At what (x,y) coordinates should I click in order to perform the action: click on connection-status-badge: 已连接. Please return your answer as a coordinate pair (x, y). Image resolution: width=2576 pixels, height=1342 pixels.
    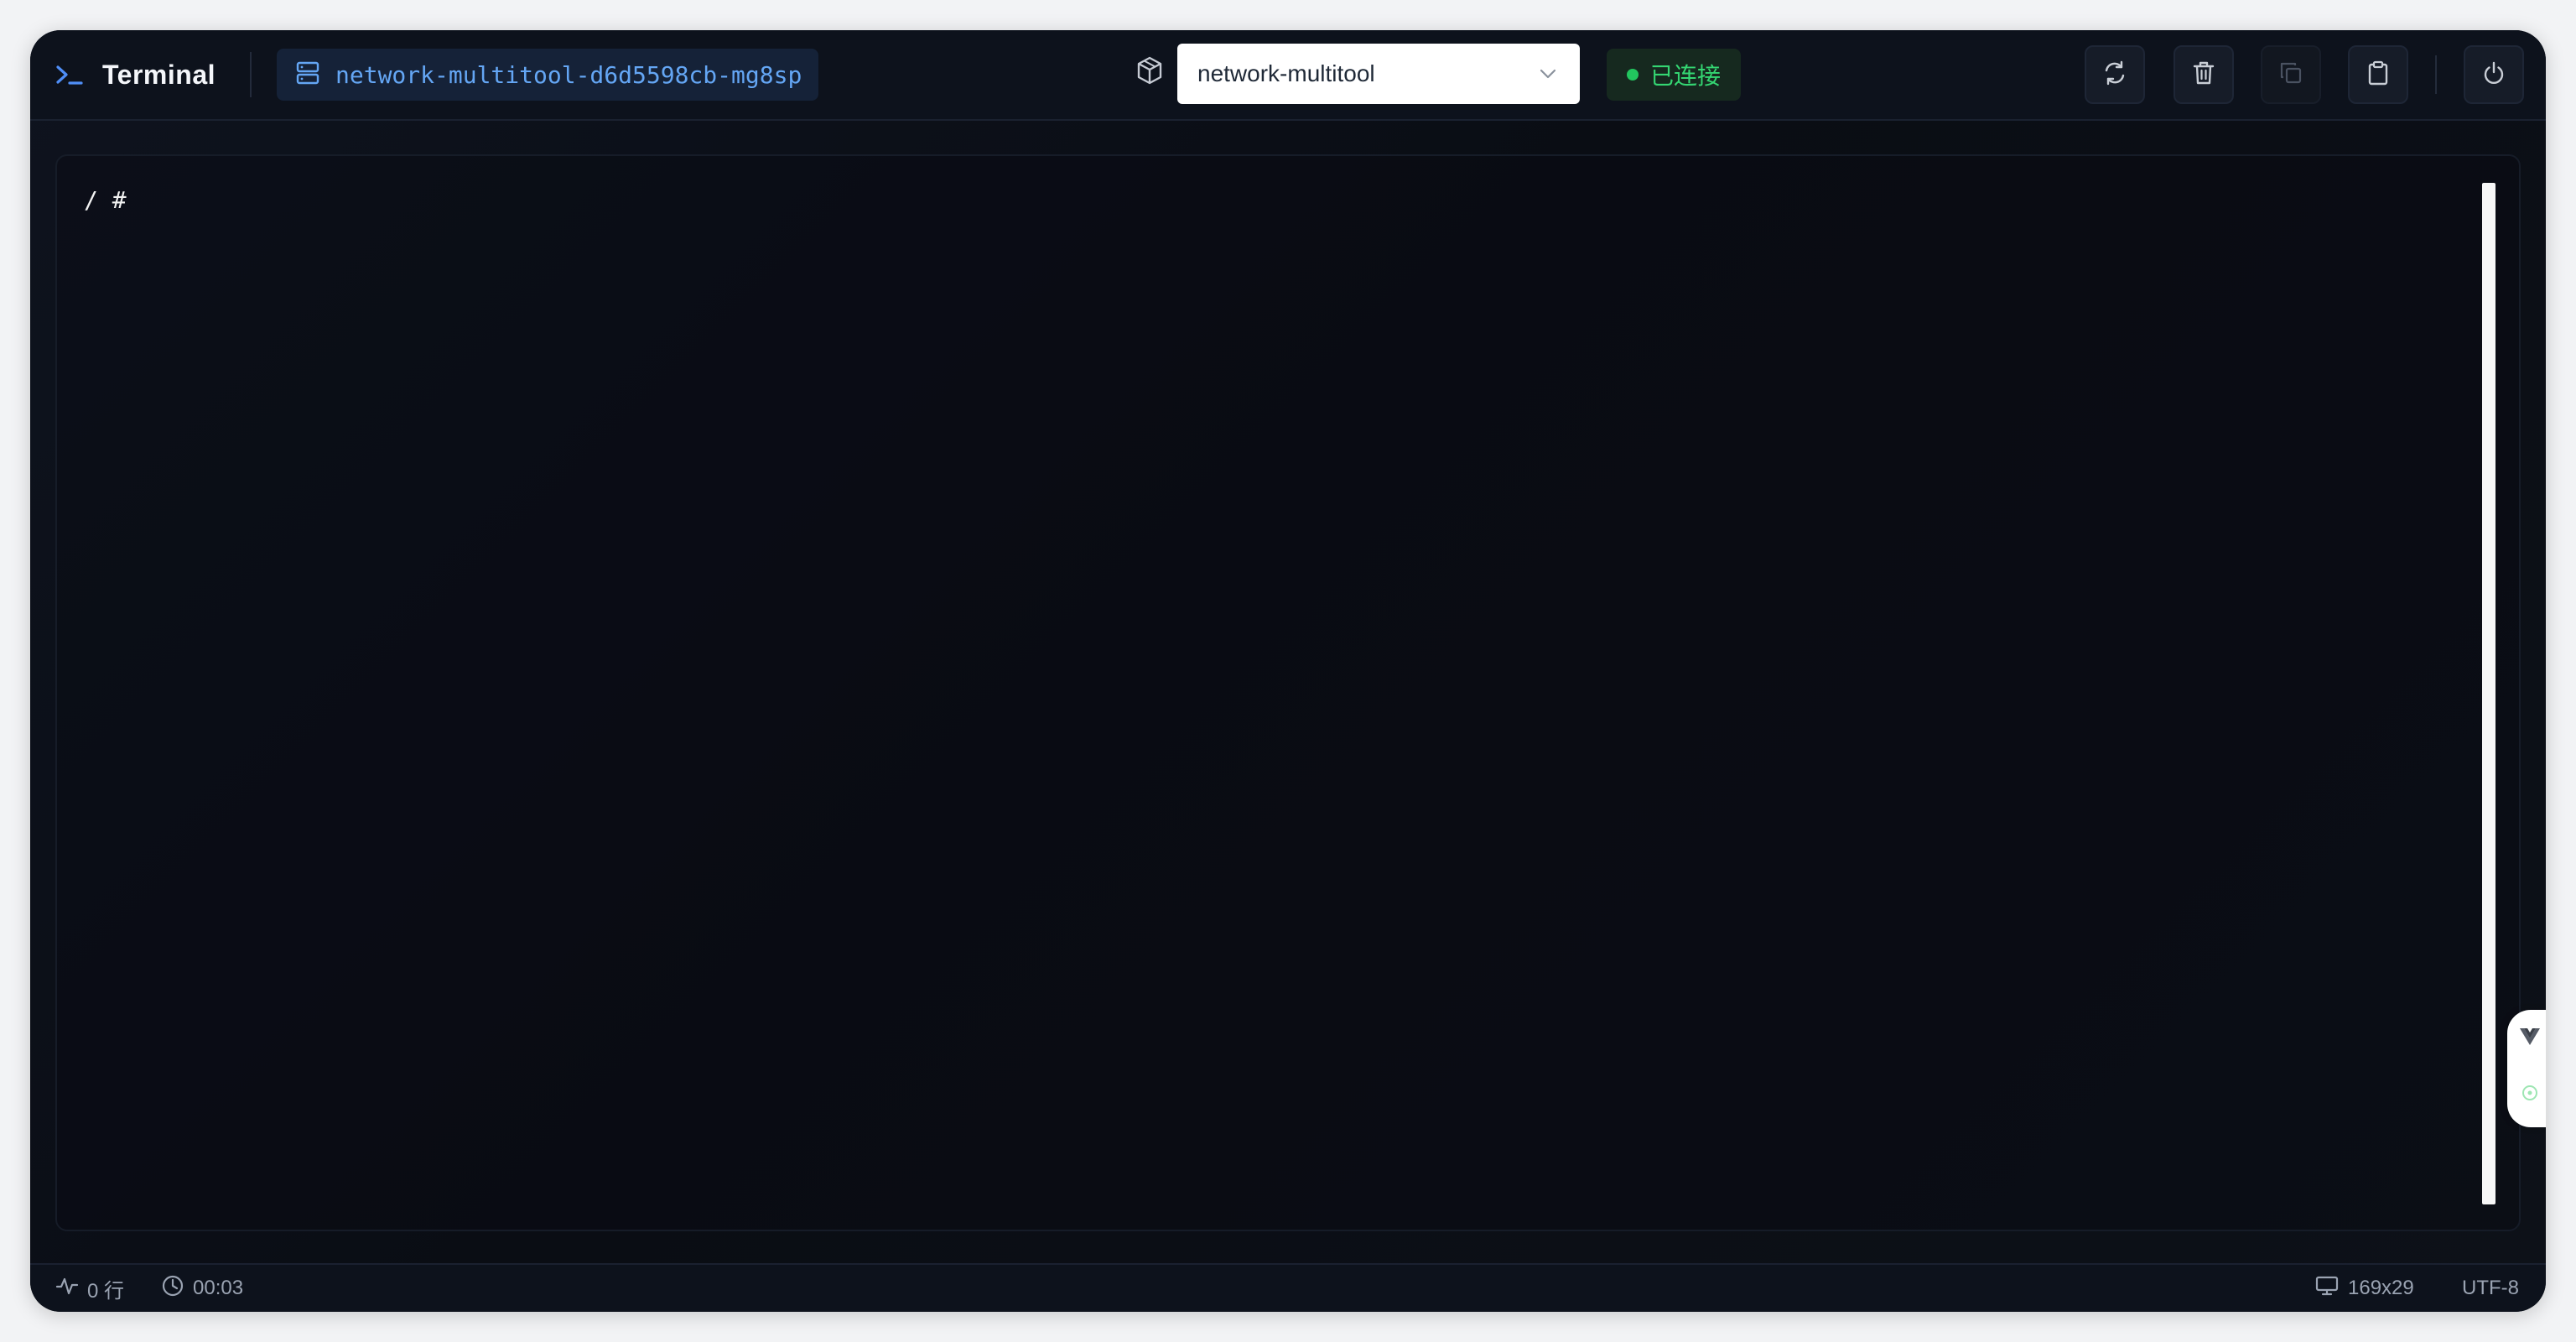
    Looking at the image, I should click on (1674, 75).